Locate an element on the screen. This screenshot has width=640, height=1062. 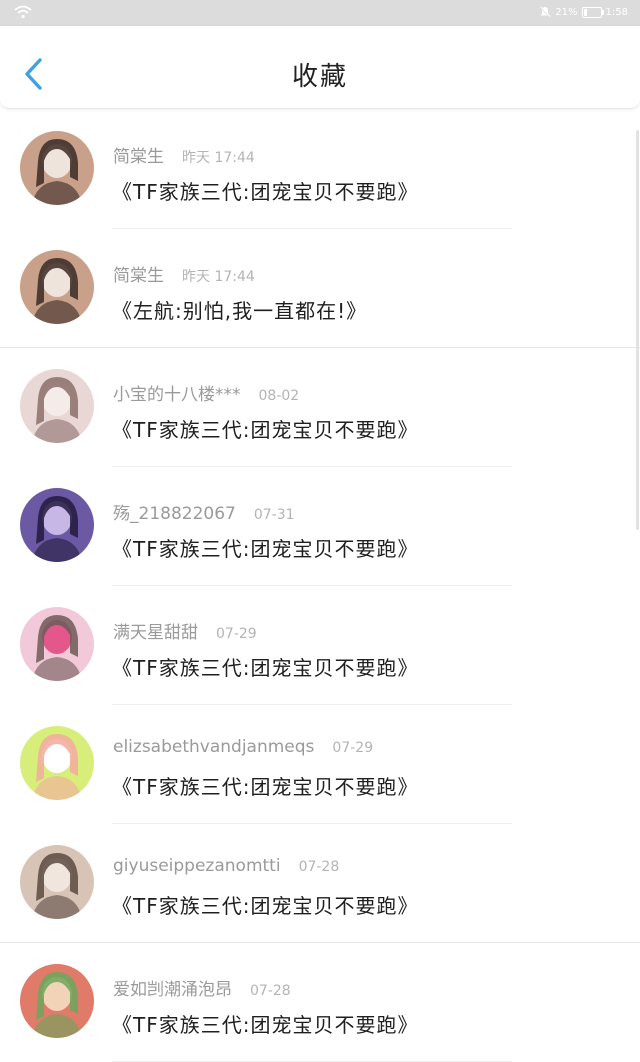
scrollbar is located at coordinates (637, 330).